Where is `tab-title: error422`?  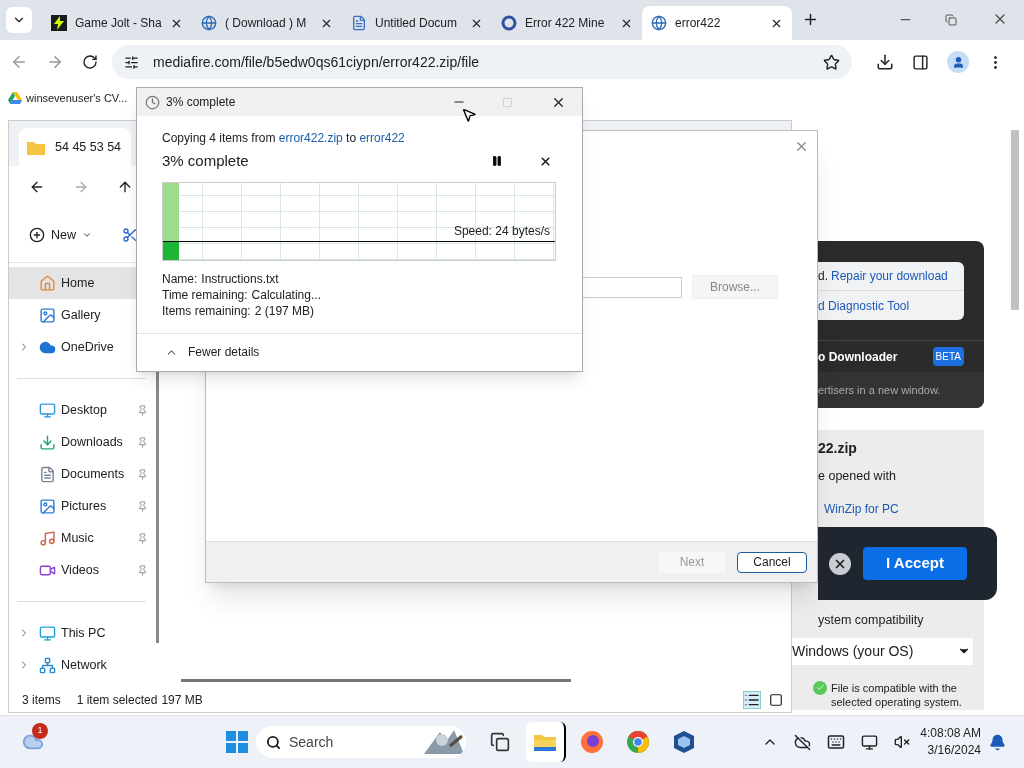
tab-title: error422 is located at coordinates (698, 23).